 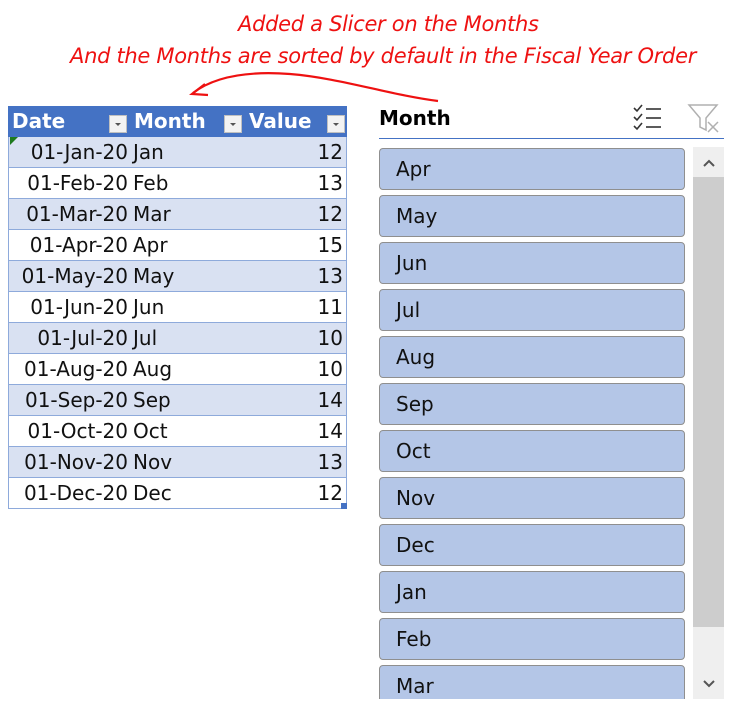 I want to click on slicer-item-oct: Oct, so click(x=532, y=451).